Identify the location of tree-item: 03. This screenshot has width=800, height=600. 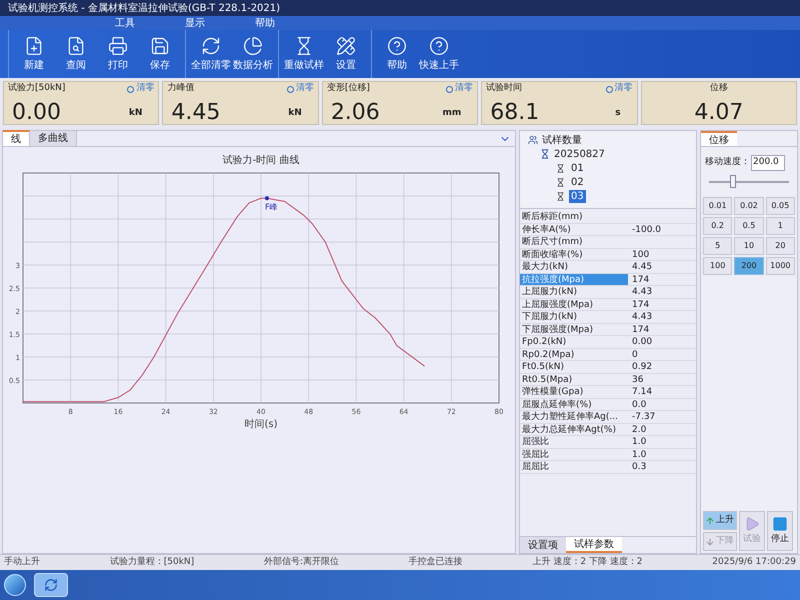
(577, 196).